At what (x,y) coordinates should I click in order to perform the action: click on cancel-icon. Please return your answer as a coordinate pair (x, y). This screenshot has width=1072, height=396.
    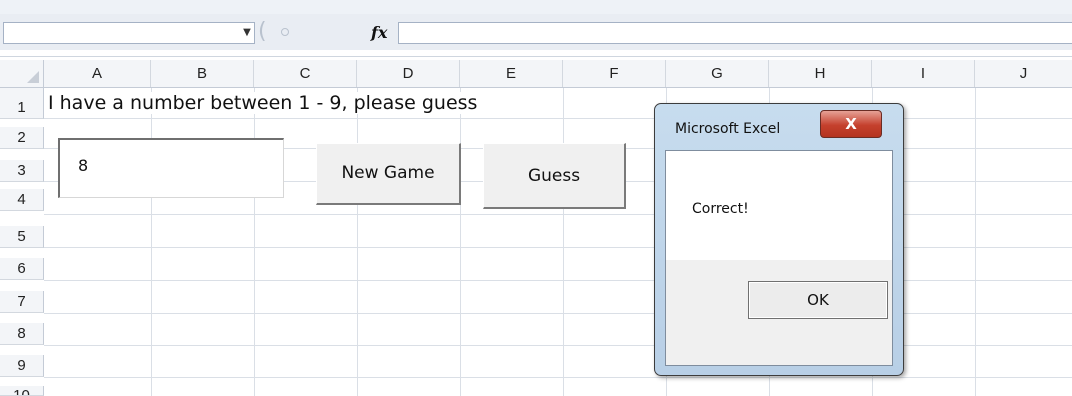
    Looking at the image, I should click on (285, 32).